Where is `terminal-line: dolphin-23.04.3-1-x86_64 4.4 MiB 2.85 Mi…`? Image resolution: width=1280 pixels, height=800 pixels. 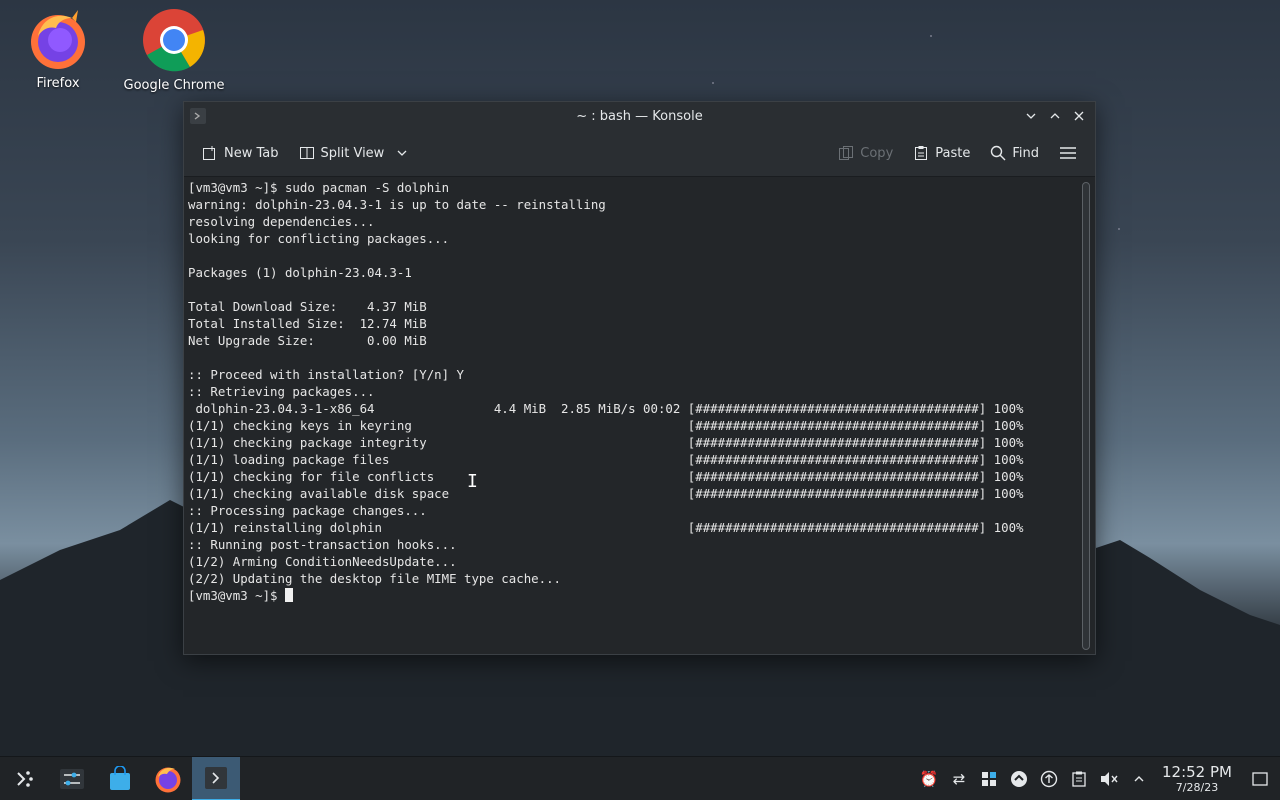
terminal-line: dolphin-23.04.3-1-x86_64 4.4 MiB 2.85 Mi… is located at coordinates (606, 408).